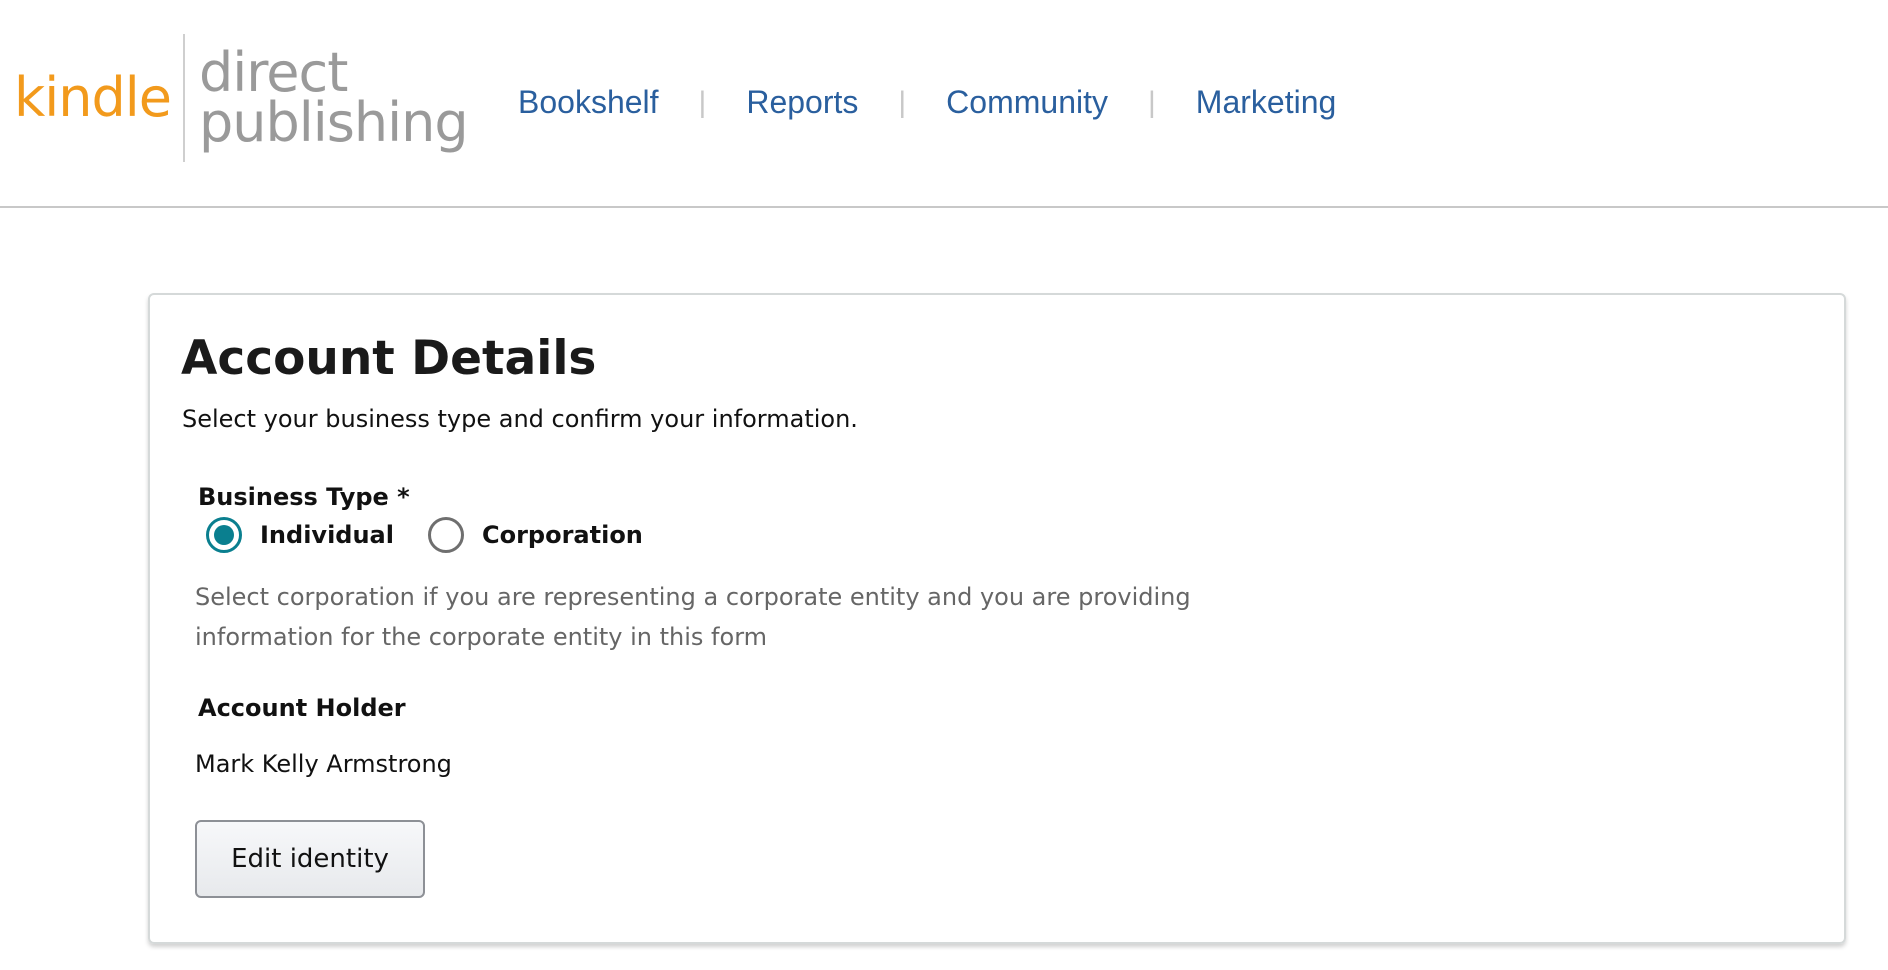  I want to click on page-title: Account Details, so click(389, 358).